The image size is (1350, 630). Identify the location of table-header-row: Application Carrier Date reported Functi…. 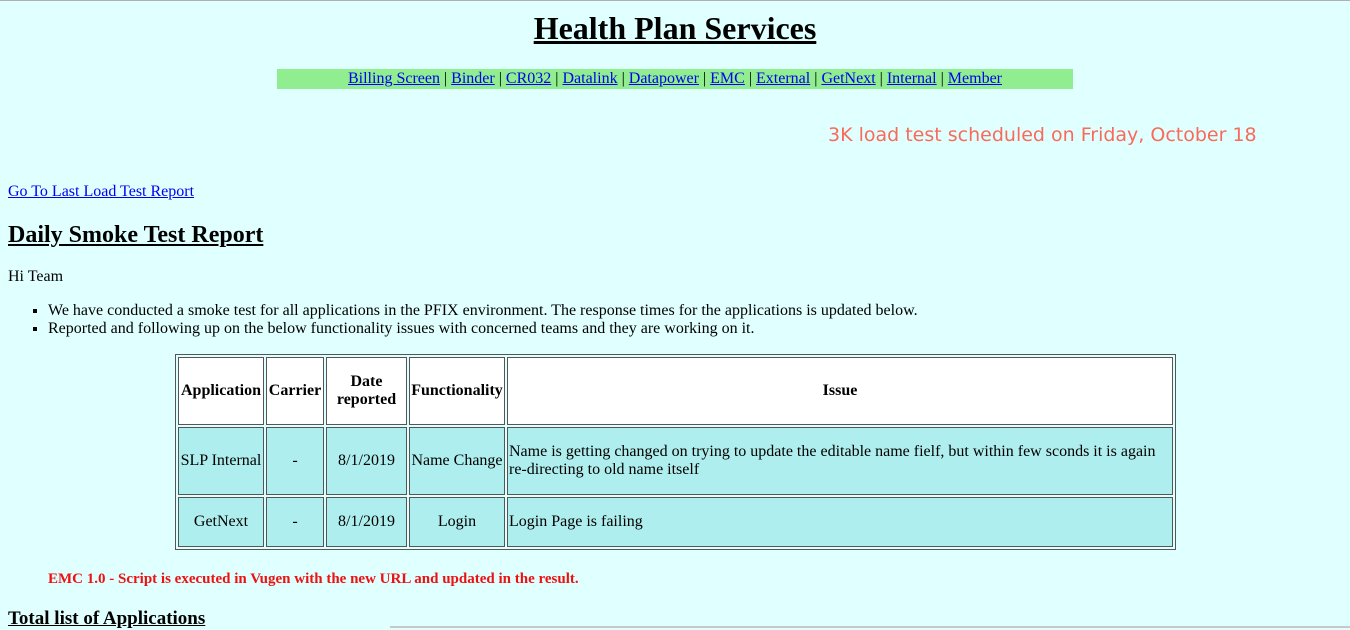
(675, 391).